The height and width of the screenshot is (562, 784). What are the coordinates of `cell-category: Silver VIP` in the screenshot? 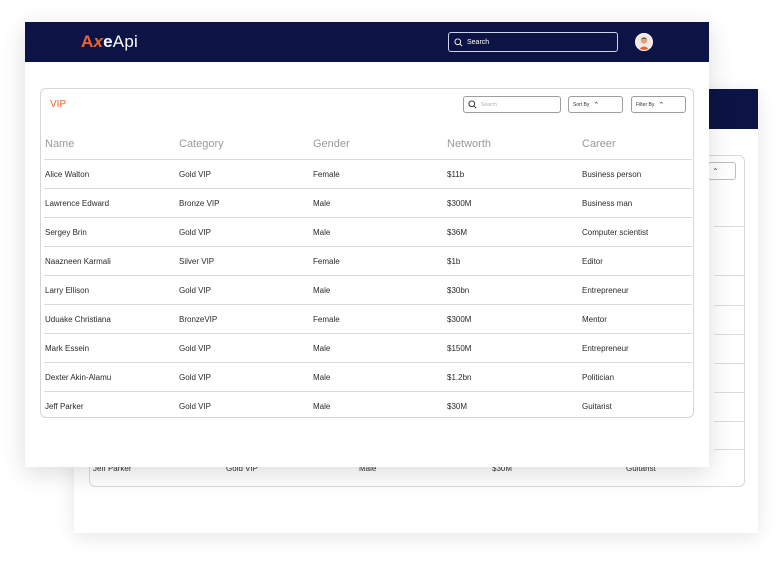 It's located at (245, 261).